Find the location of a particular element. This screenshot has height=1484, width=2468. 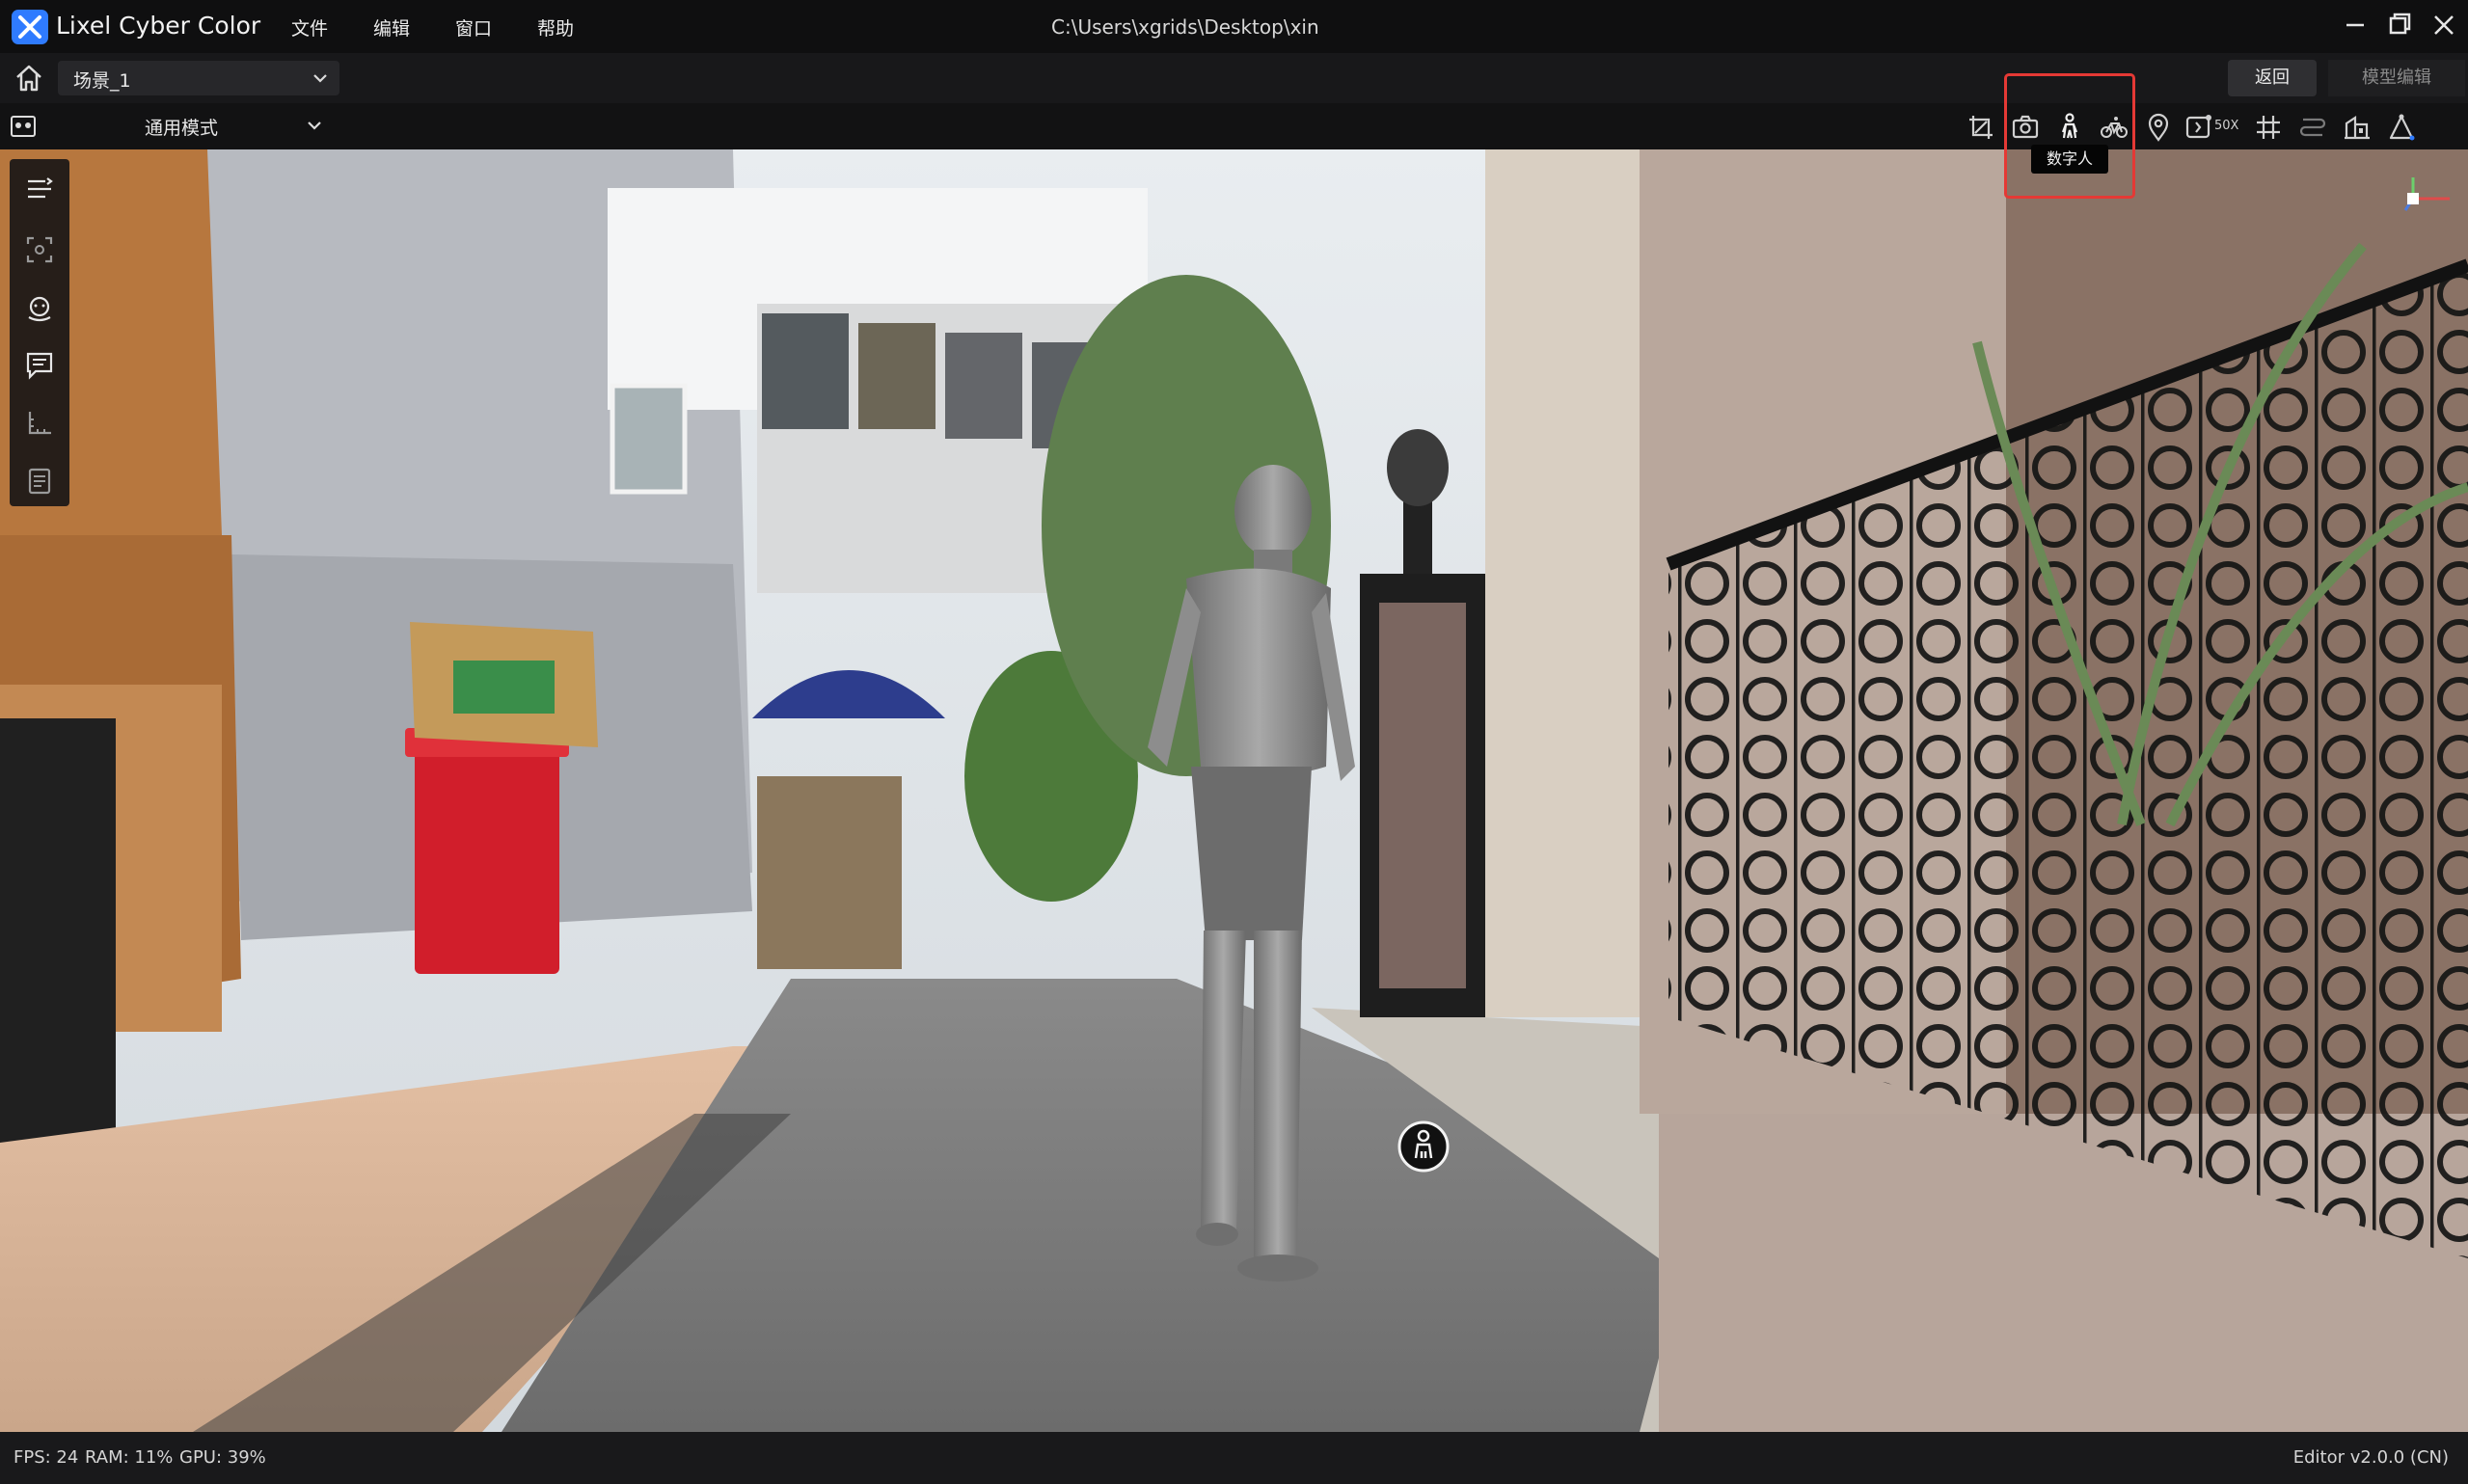

grid-icon is located at coordinates (2268, 127).